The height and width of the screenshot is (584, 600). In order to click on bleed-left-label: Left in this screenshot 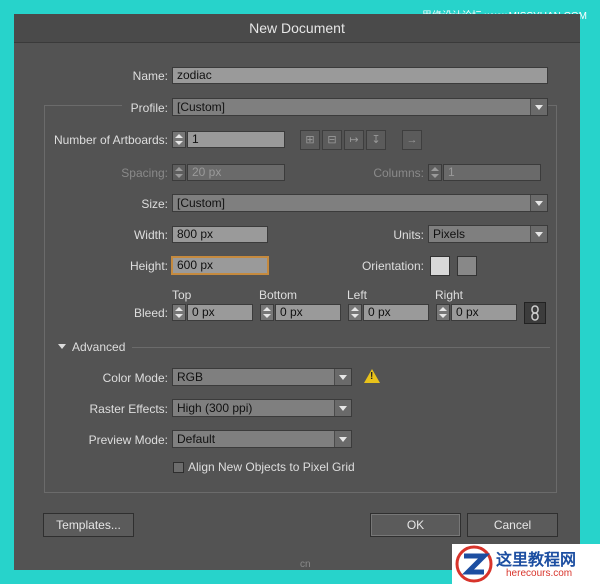, I will do `click(357, 295)`.